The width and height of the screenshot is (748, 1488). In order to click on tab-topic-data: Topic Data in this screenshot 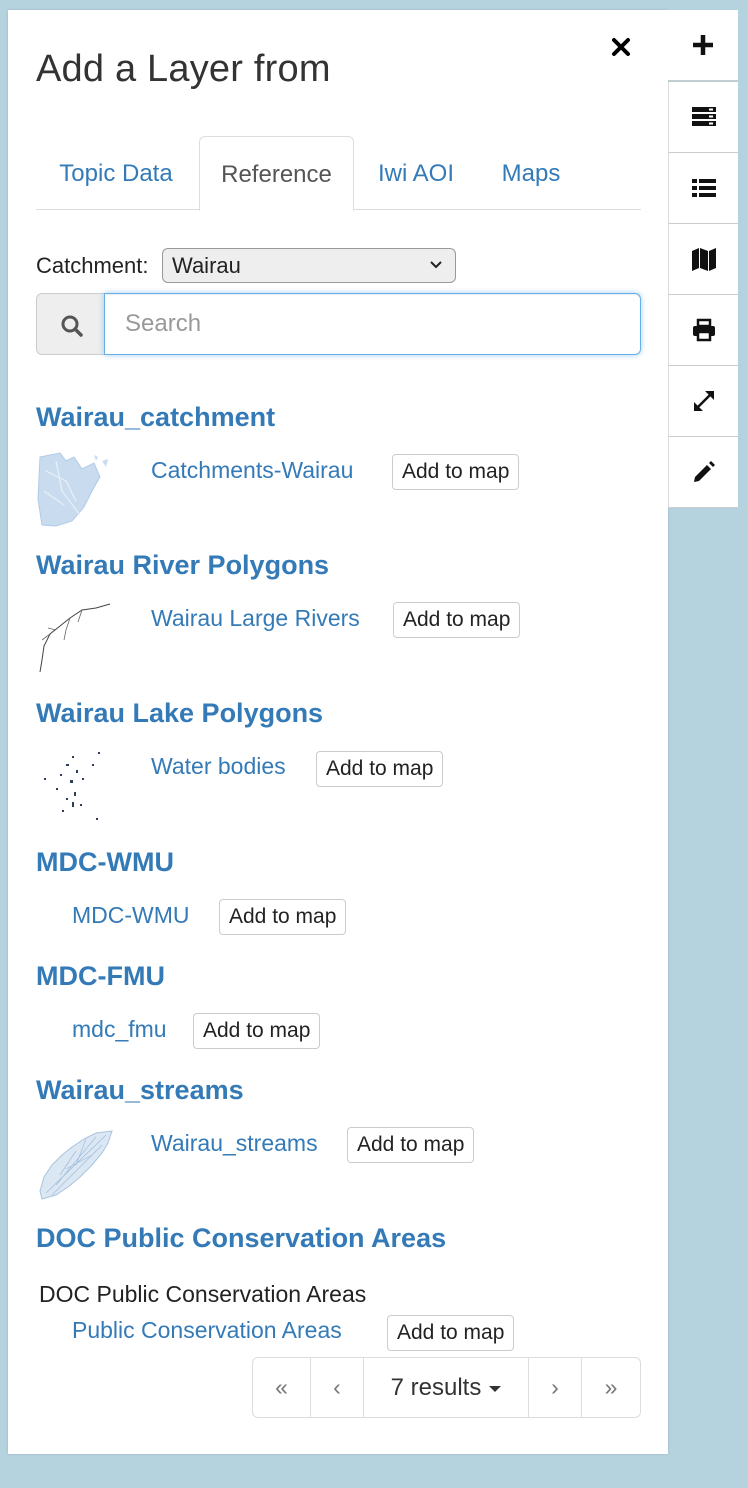, I will do `click(116, 173)`.